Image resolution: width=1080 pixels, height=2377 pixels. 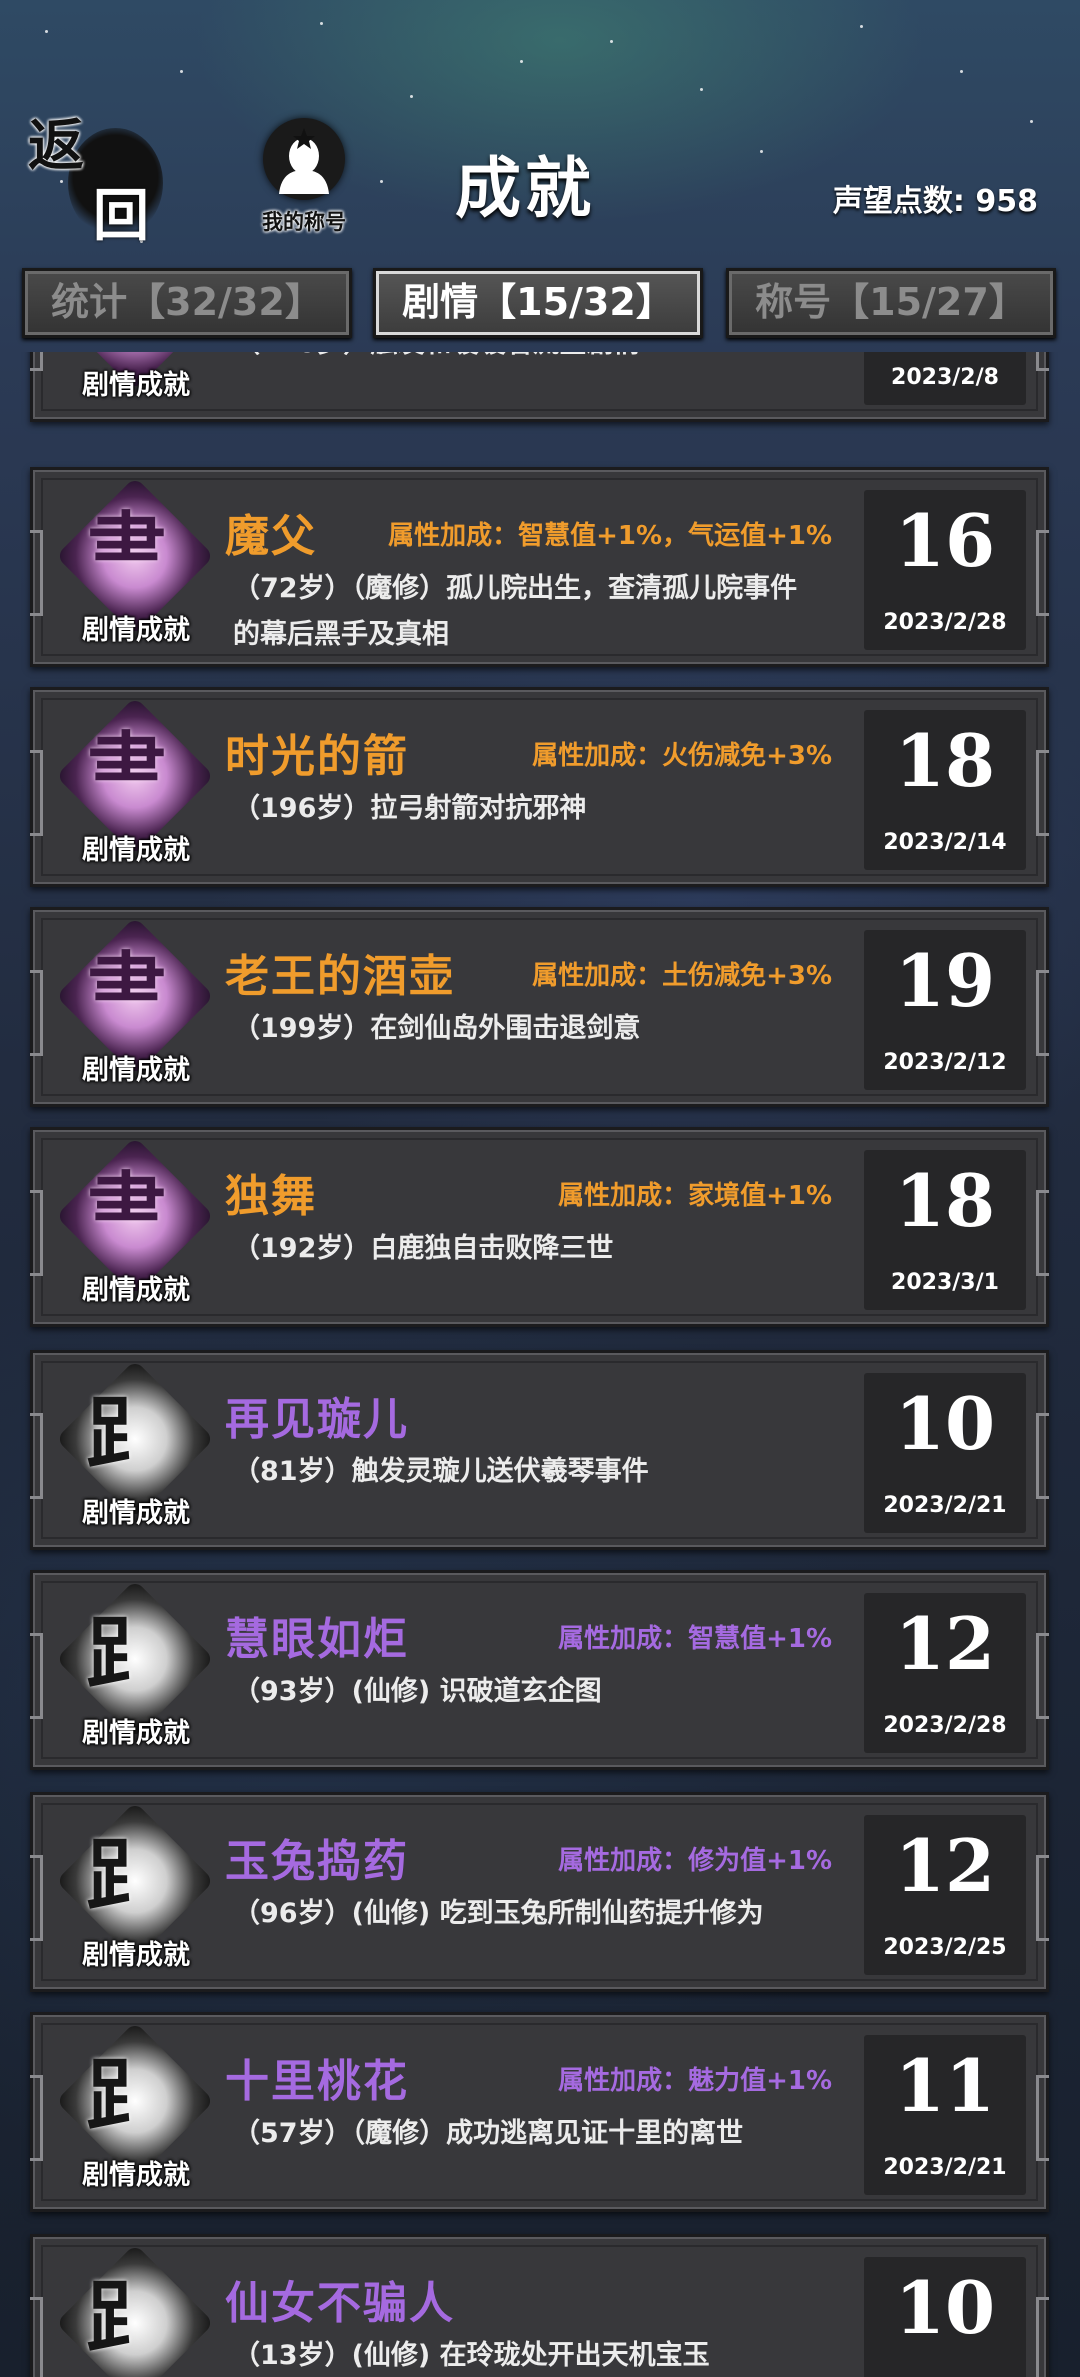 I want to click on achievement-date: 2023/2/21, so click(x=945, y=2167).